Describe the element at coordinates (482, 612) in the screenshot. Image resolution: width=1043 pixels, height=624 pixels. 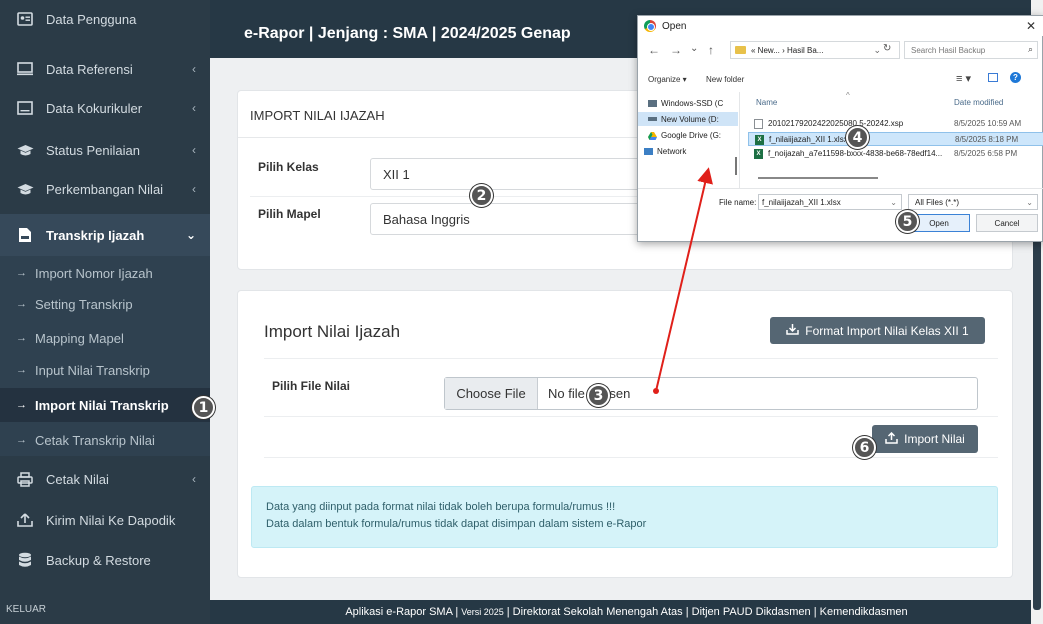
I see `footer-version: Versi 2025` at that location.